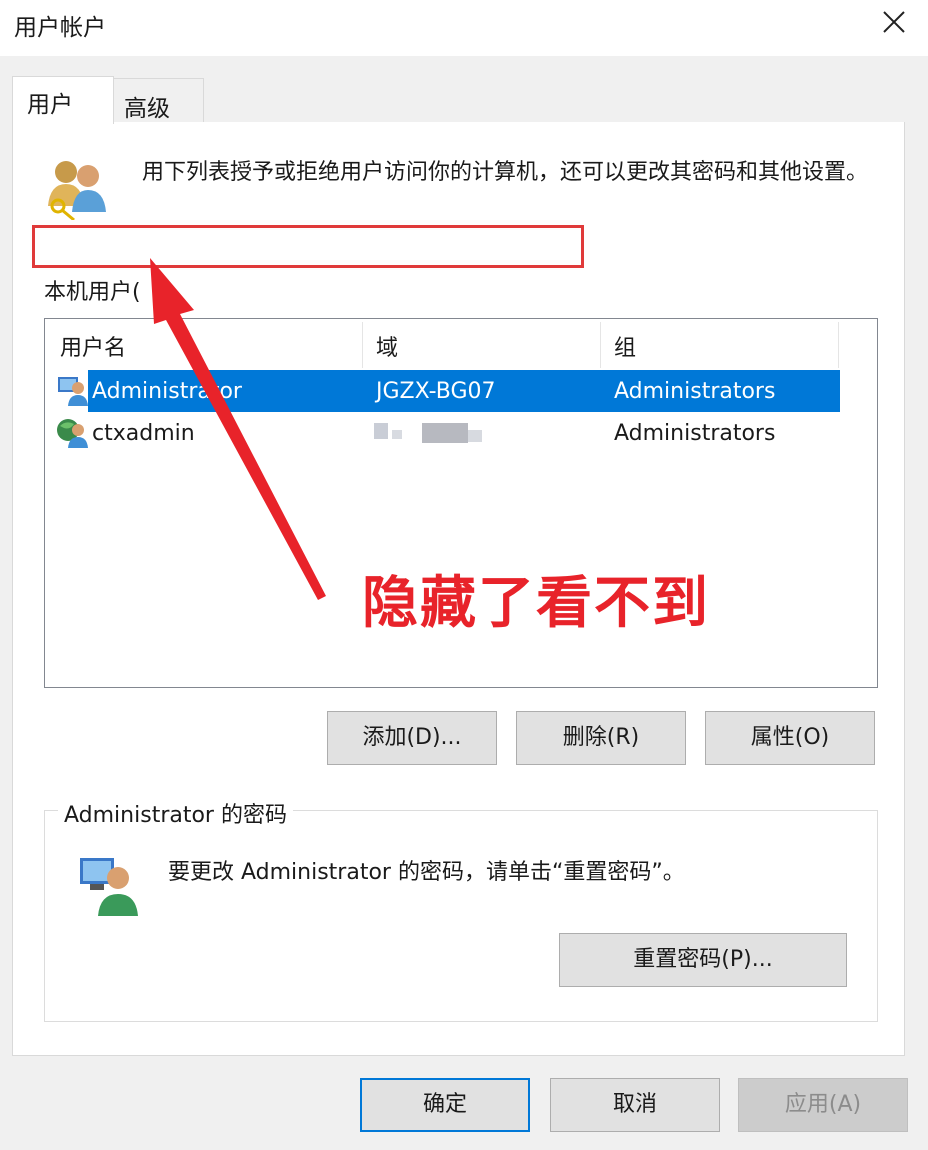  Describe the element at coordinates (93, 346) in the screenshot. I see `column-username: 用户名` at that location.